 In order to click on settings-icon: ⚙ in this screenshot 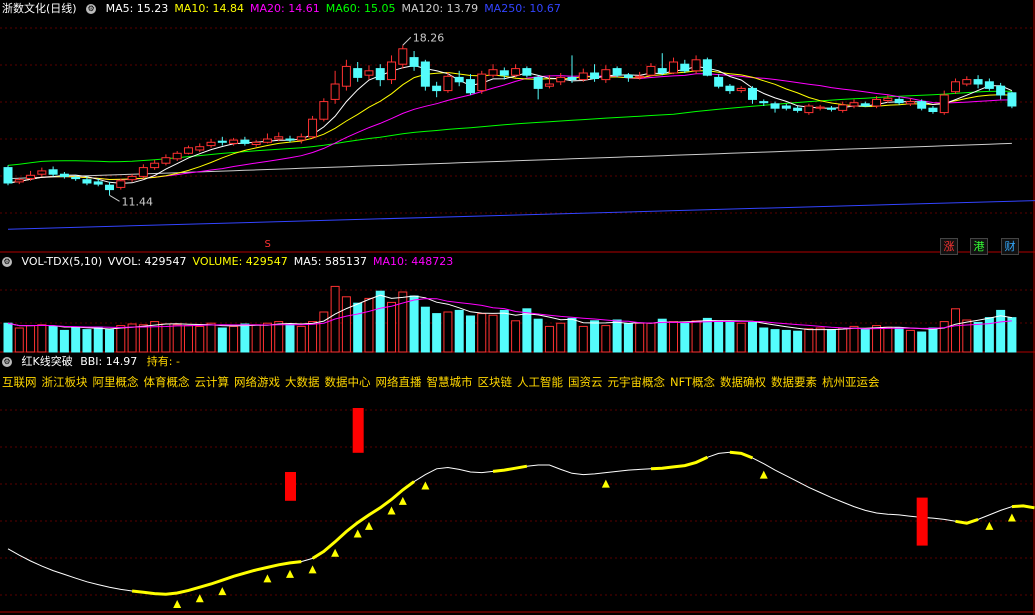, I will do `click(7, 262)`.